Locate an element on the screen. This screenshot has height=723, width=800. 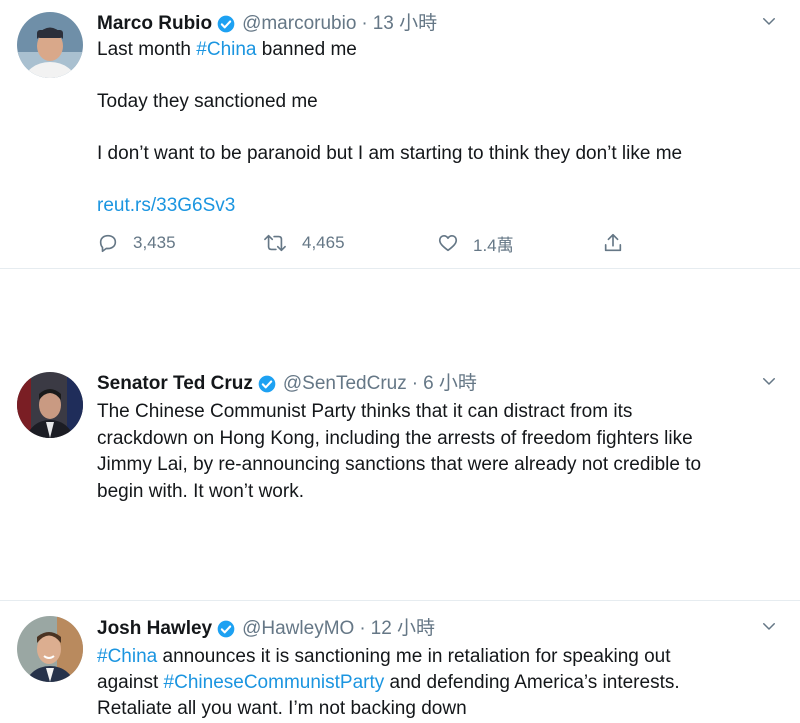
text-line: begin with. It won’t work. is located at coordinates (200, 491).